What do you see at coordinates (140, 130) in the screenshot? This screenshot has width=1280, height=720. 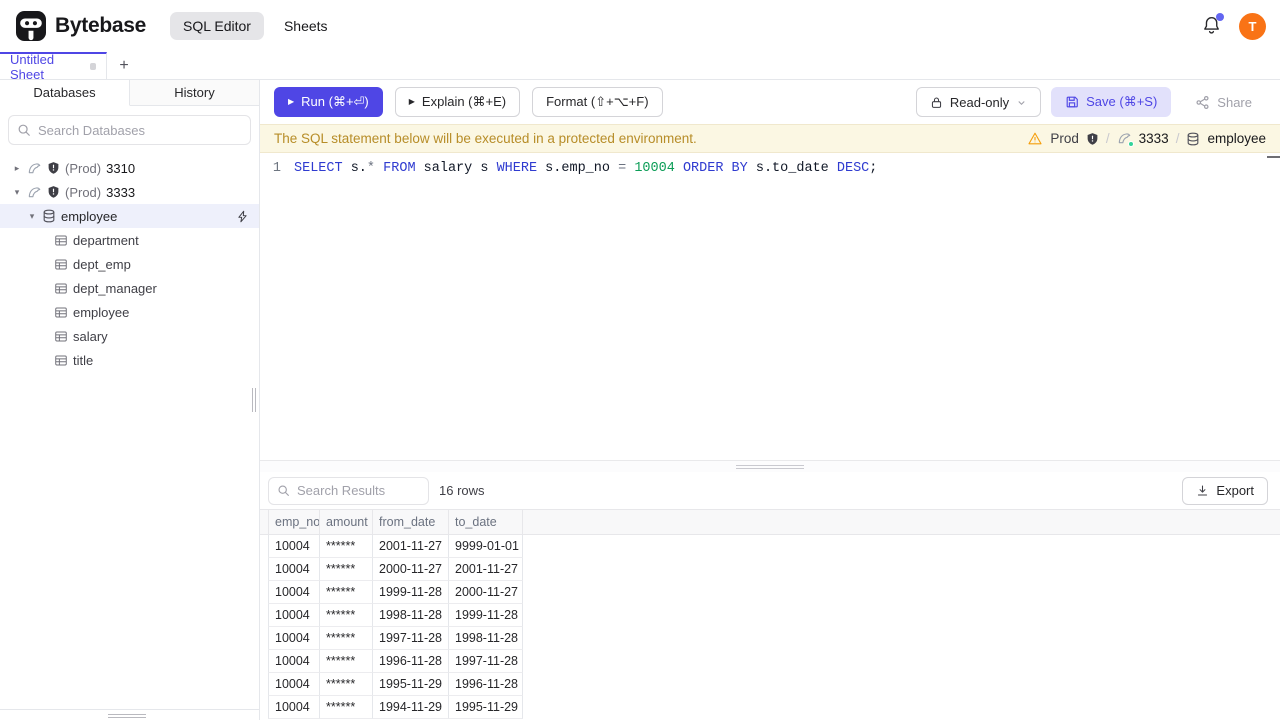 I see `database-search-input` at bounding box center [140, 130].